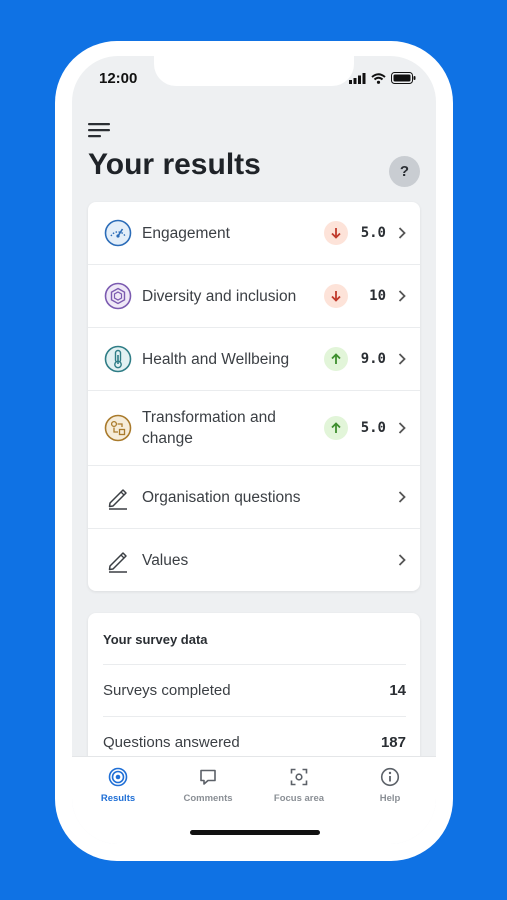  Describe the element at coordinates (209, 428) in the screenshot. I see `result-label: Transformation and change` at that location.